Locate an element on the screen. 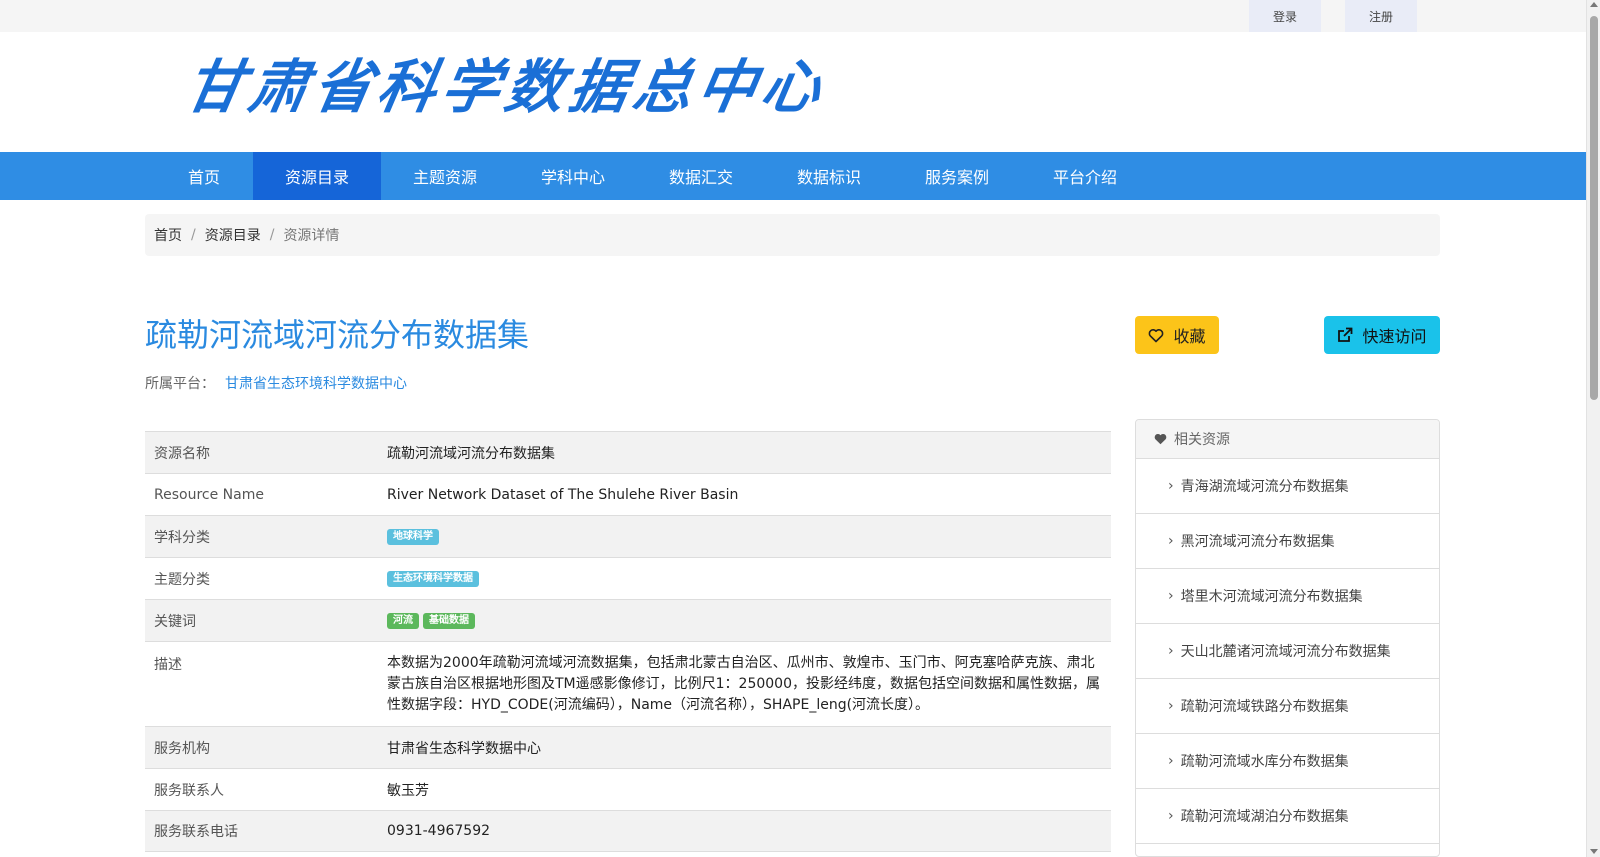  related-item-label: 天山北麓诸河流域河流分布数据集 is located at coordinates (1285, 652).